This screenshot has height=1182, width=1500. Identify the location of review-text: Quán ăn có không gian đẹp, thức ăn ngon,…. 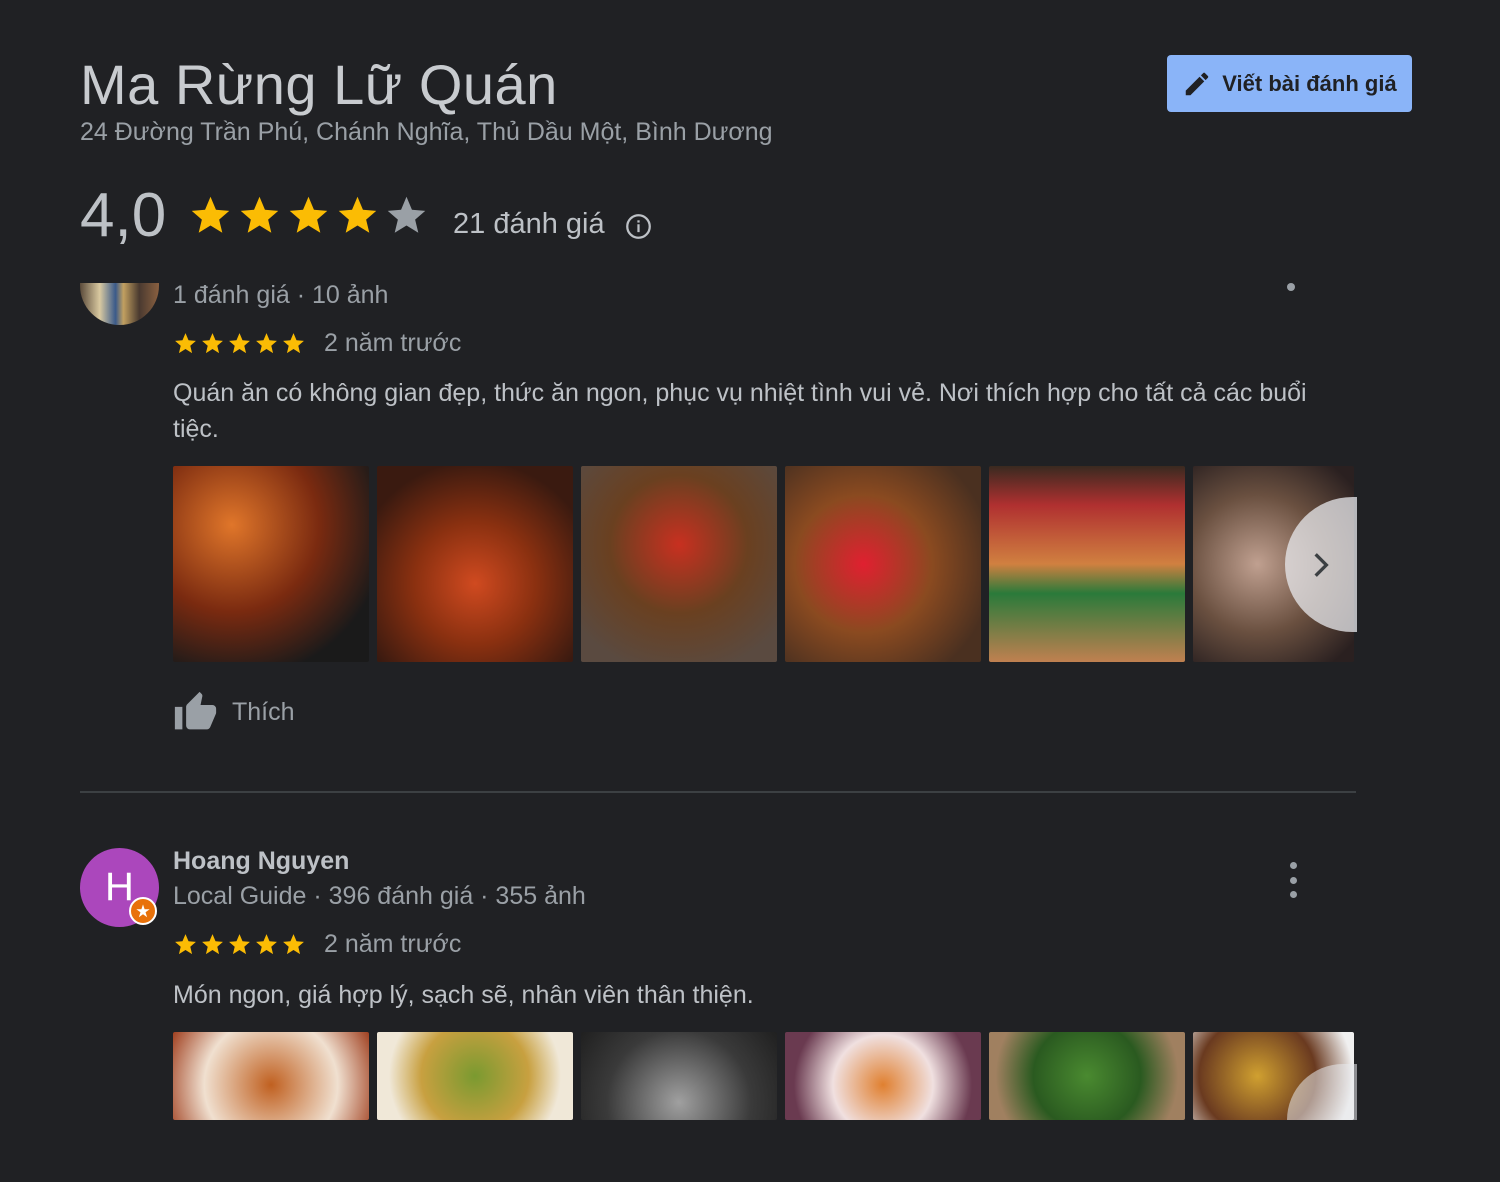
(740, 411).